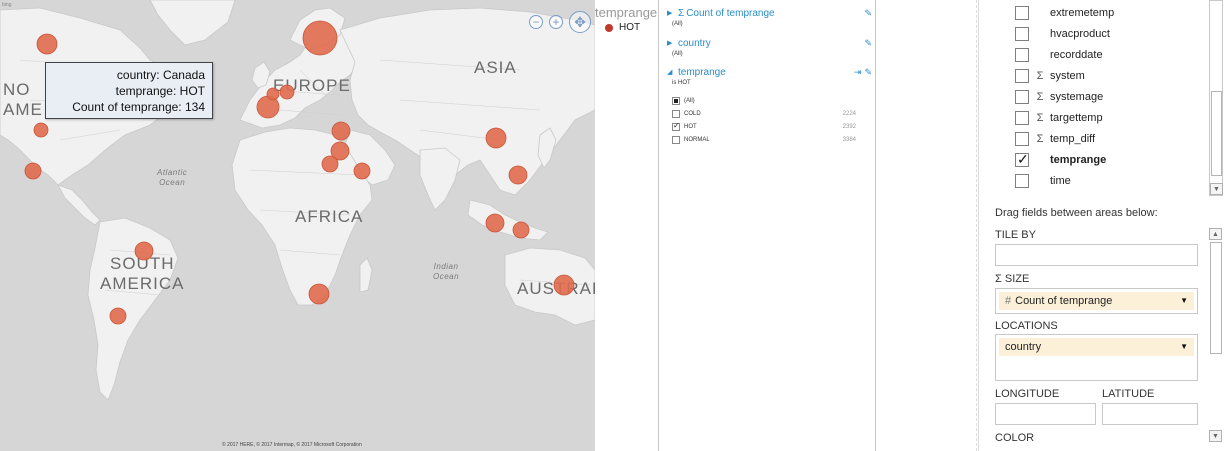 The image size is (1224, 451). I want to click on filter-country: ▶ country ✎ (All), so click(769, 47).